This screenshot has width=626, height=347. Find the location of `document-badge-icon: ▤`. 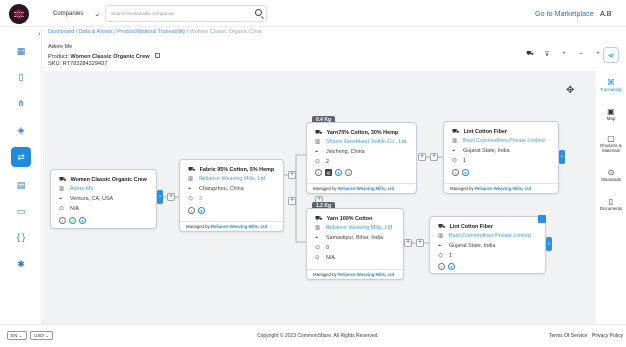

document-badge-icon: ▤ is located at coordinates (328, 172).